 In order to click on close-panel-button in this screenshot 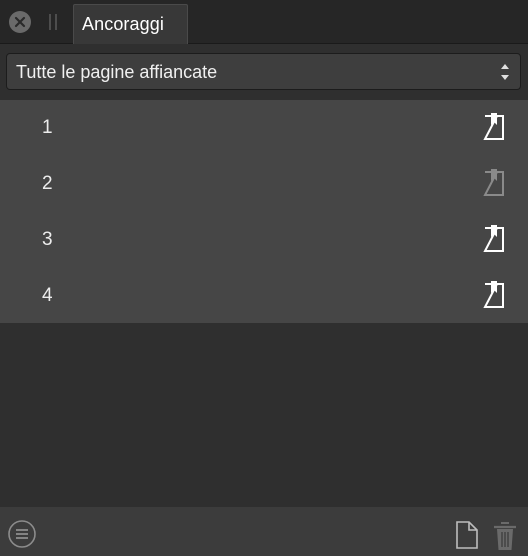, I will do `click(20, 22)`.